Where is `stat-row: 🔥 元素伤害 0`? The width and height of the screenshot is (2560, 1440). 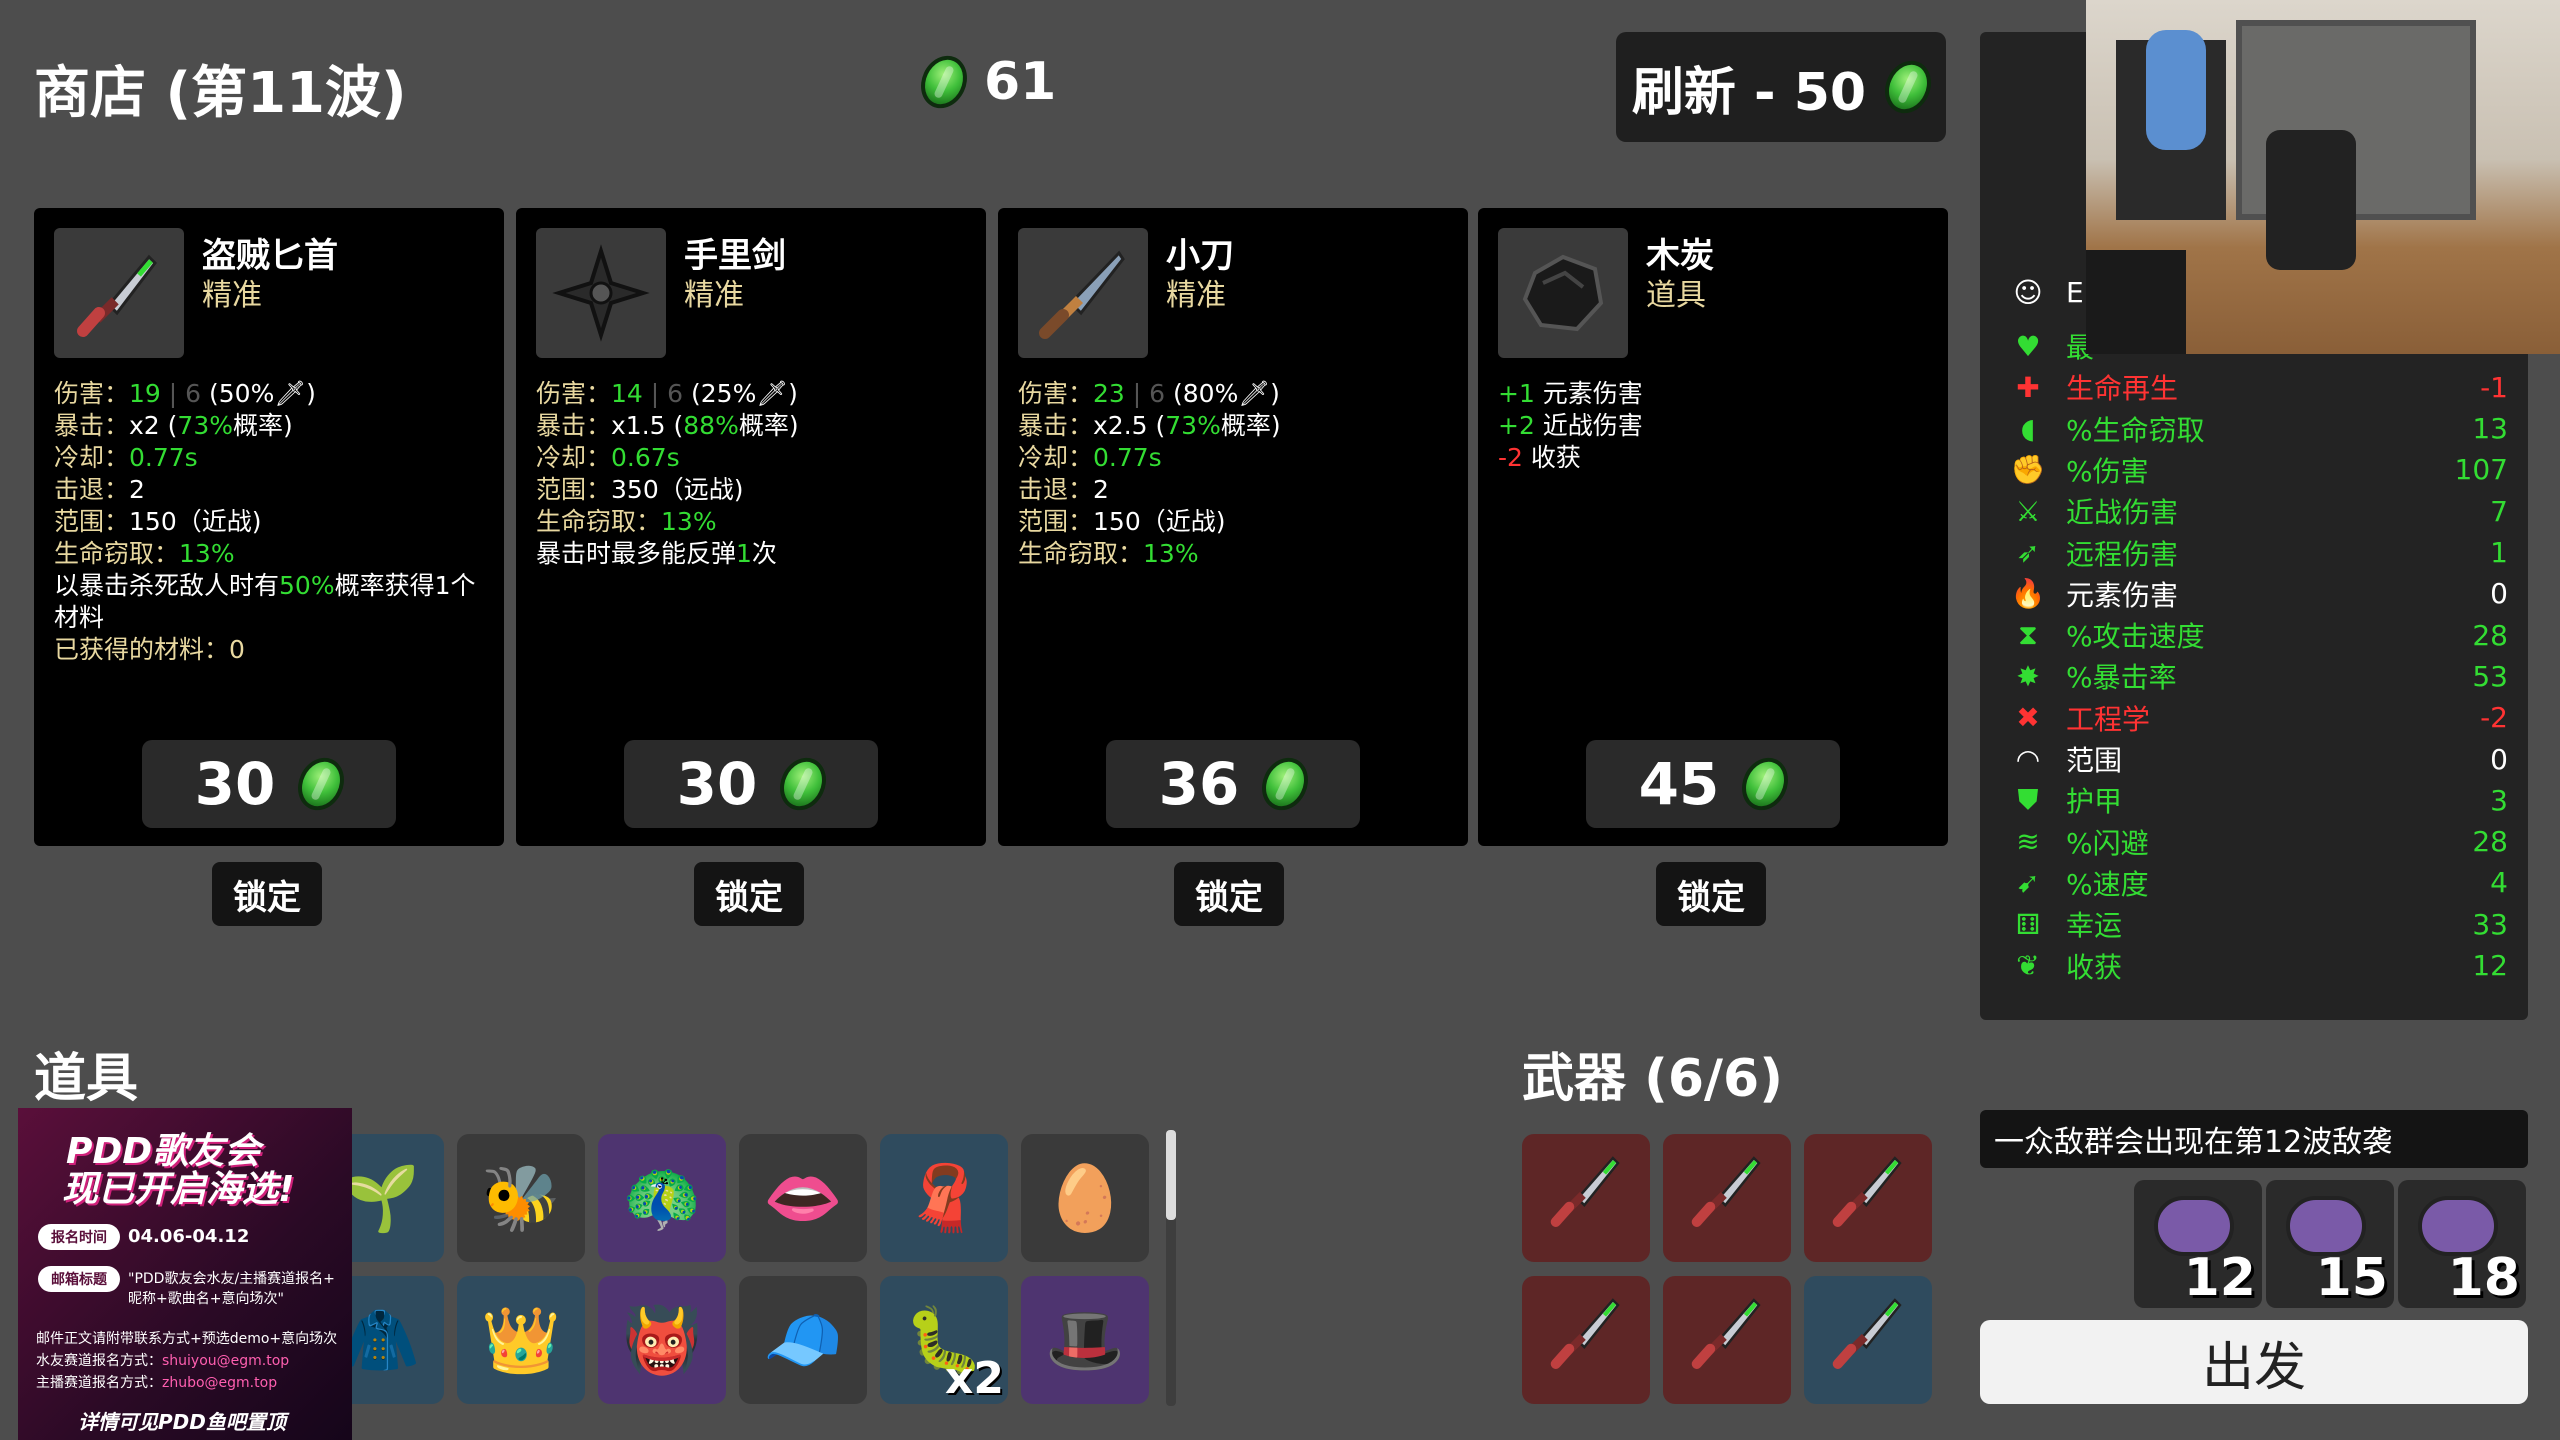
stat-row: 🔥 元素伤害 0 is located at coordinates (2258, 594).